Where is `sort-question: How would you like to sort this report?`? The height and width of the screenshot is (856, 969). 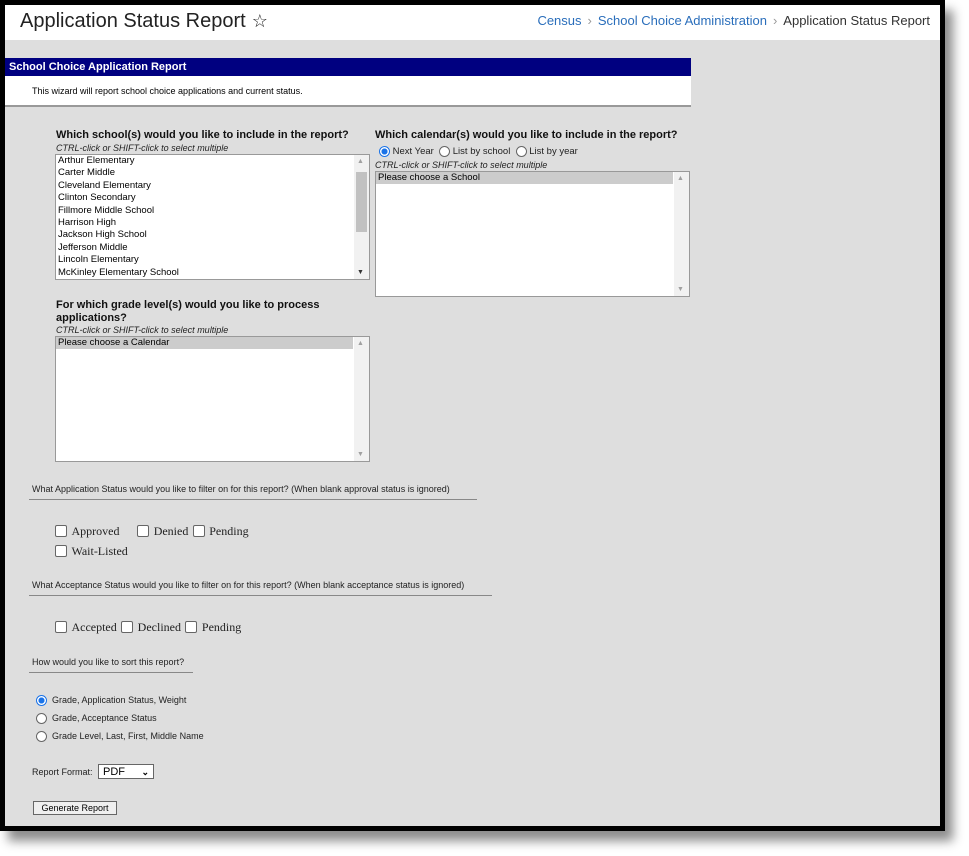 sort-question: How would you like to sort this report? is located at coordinates (108, 662).